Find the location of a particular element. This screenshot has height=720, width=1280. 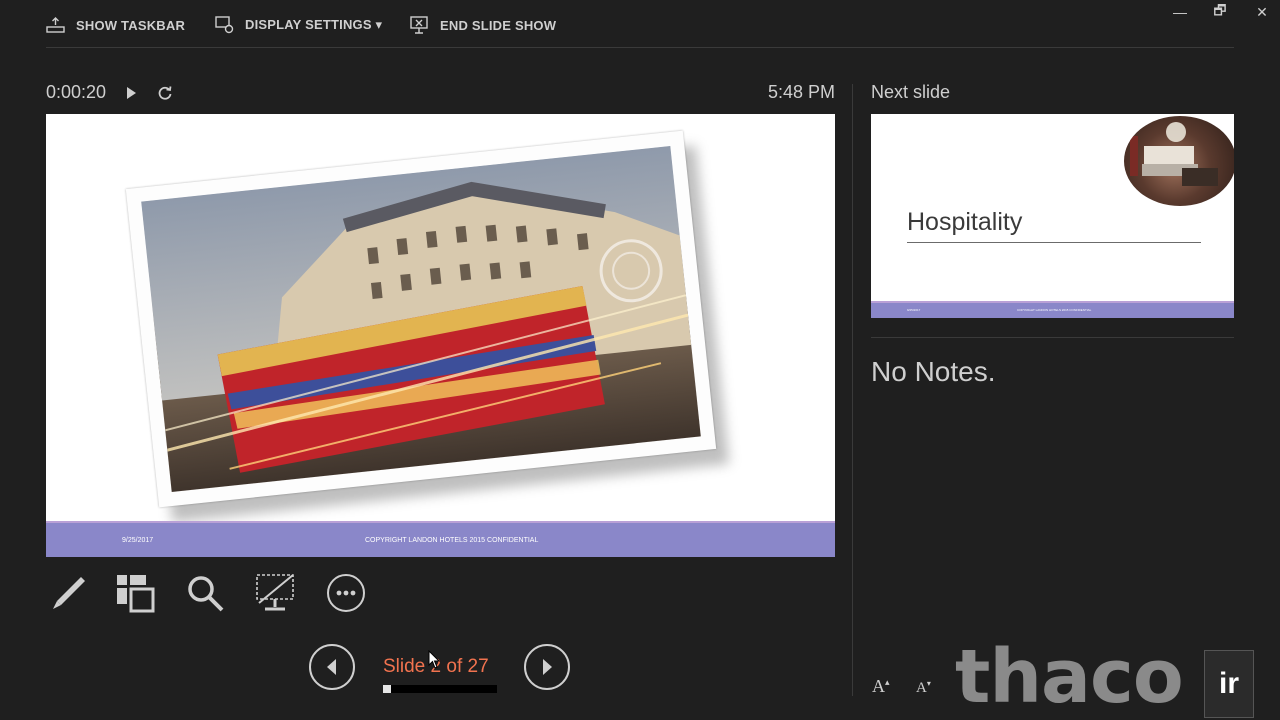

pen-tool-button is located at coordinates (67, 593).